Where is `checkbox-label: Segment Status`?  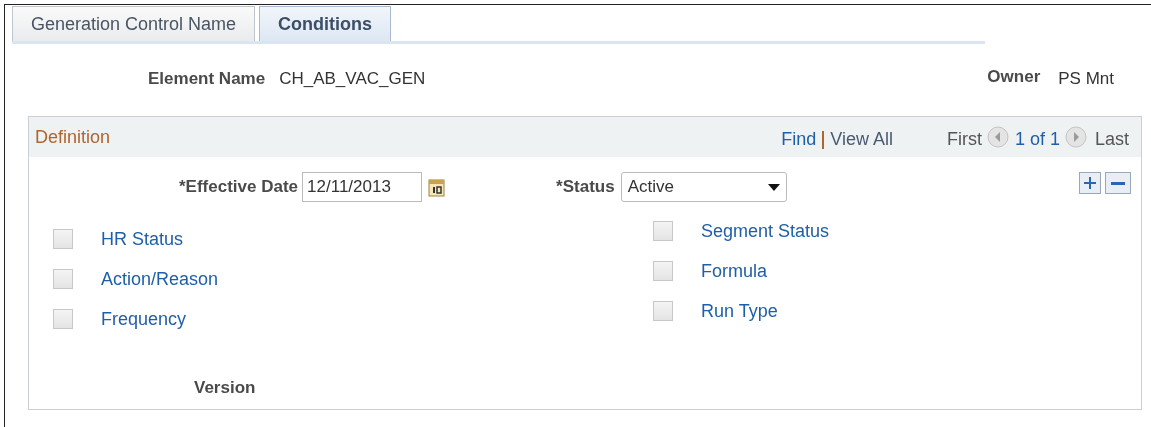 checkbox-label: Segment Status is located at coordinates (765, 231).